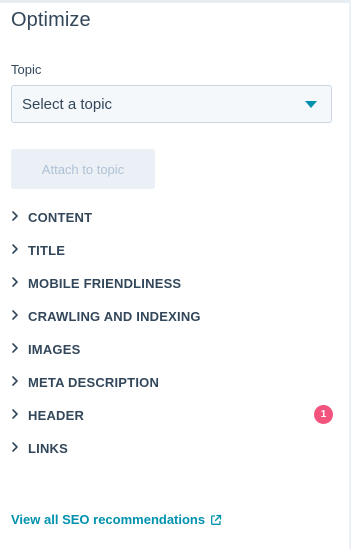  I want to click on category-item-header: HEADER 1, so click(175, 415).